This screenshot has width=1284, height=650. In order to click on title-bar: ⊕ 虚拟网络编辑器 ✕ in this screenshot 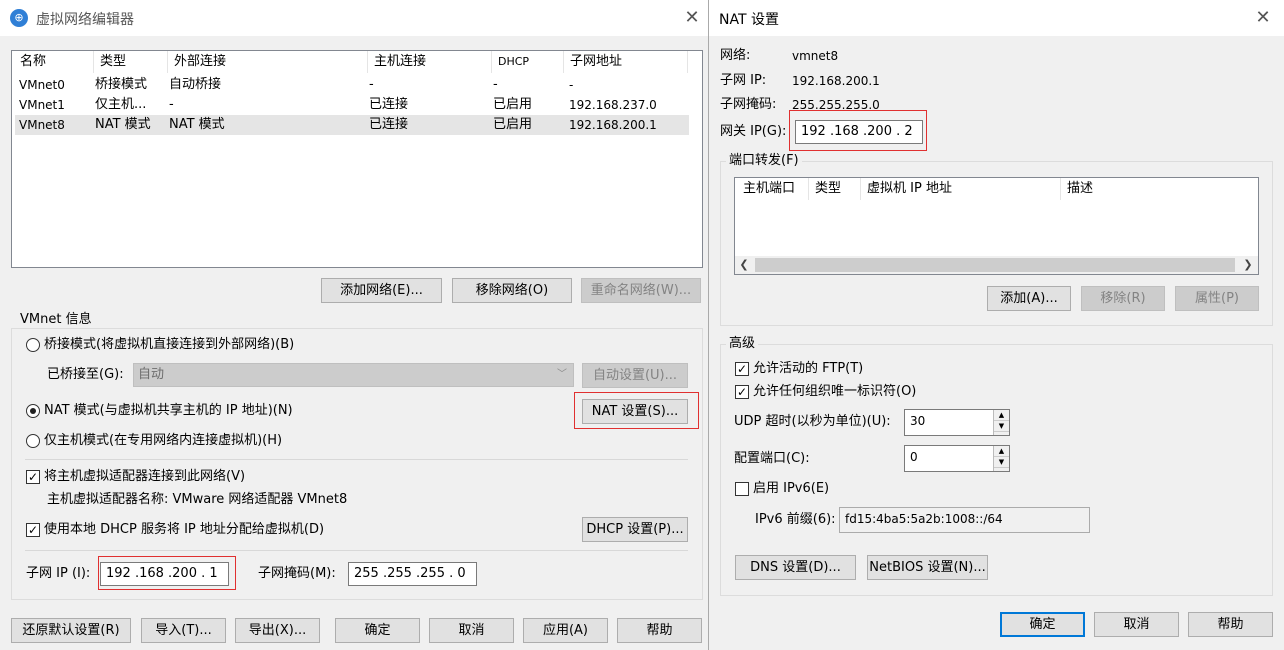, I will do `click(354, 18)`.